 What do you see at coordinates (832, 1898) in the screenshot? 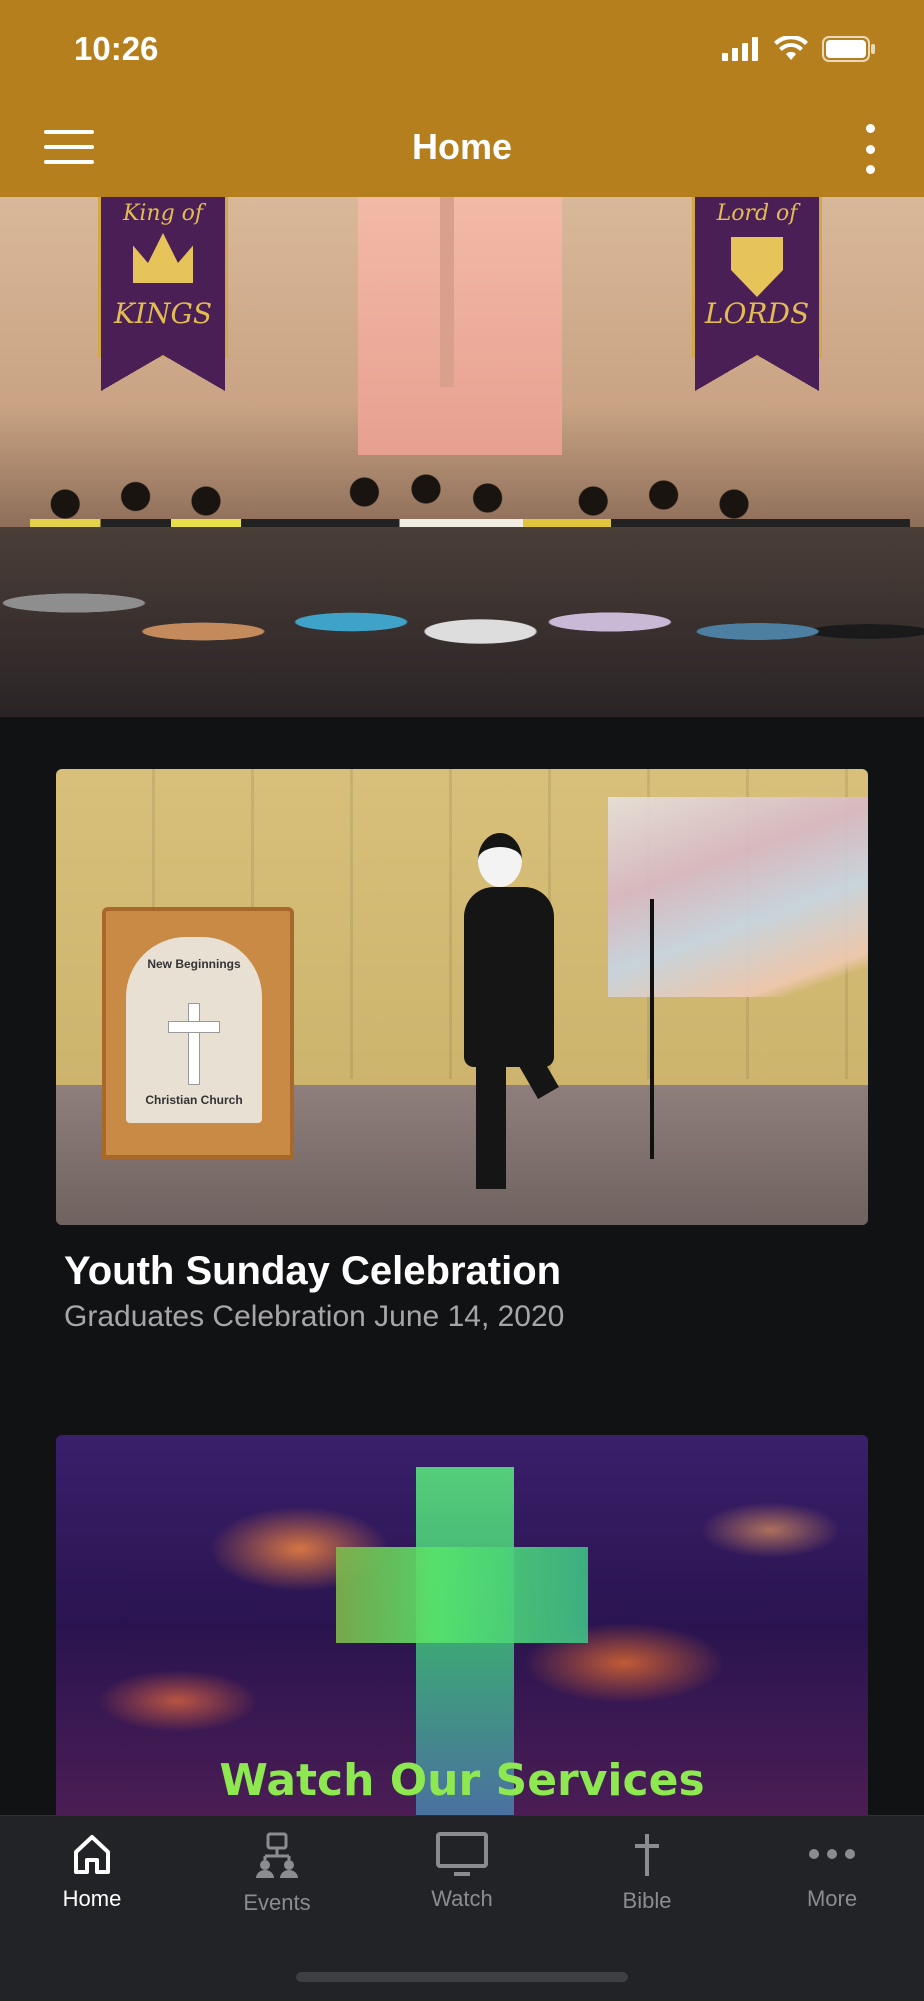
I see `tab-label: More` at bounding box center [832, 1898].